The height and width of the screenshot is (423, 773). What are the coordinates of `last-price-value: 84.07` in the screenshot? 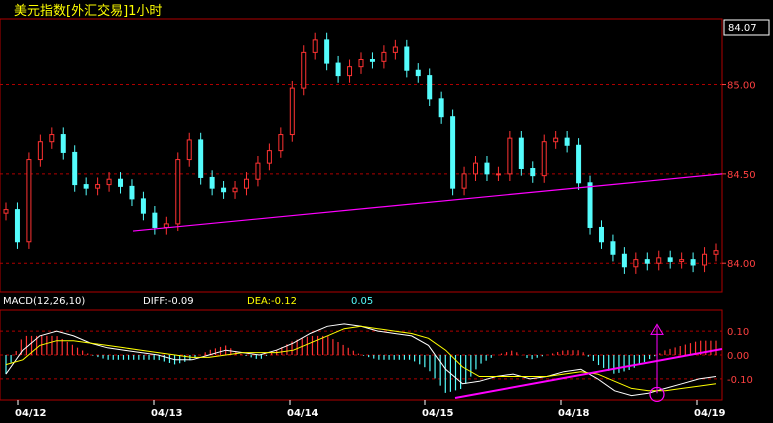 It's located at (742, 28).